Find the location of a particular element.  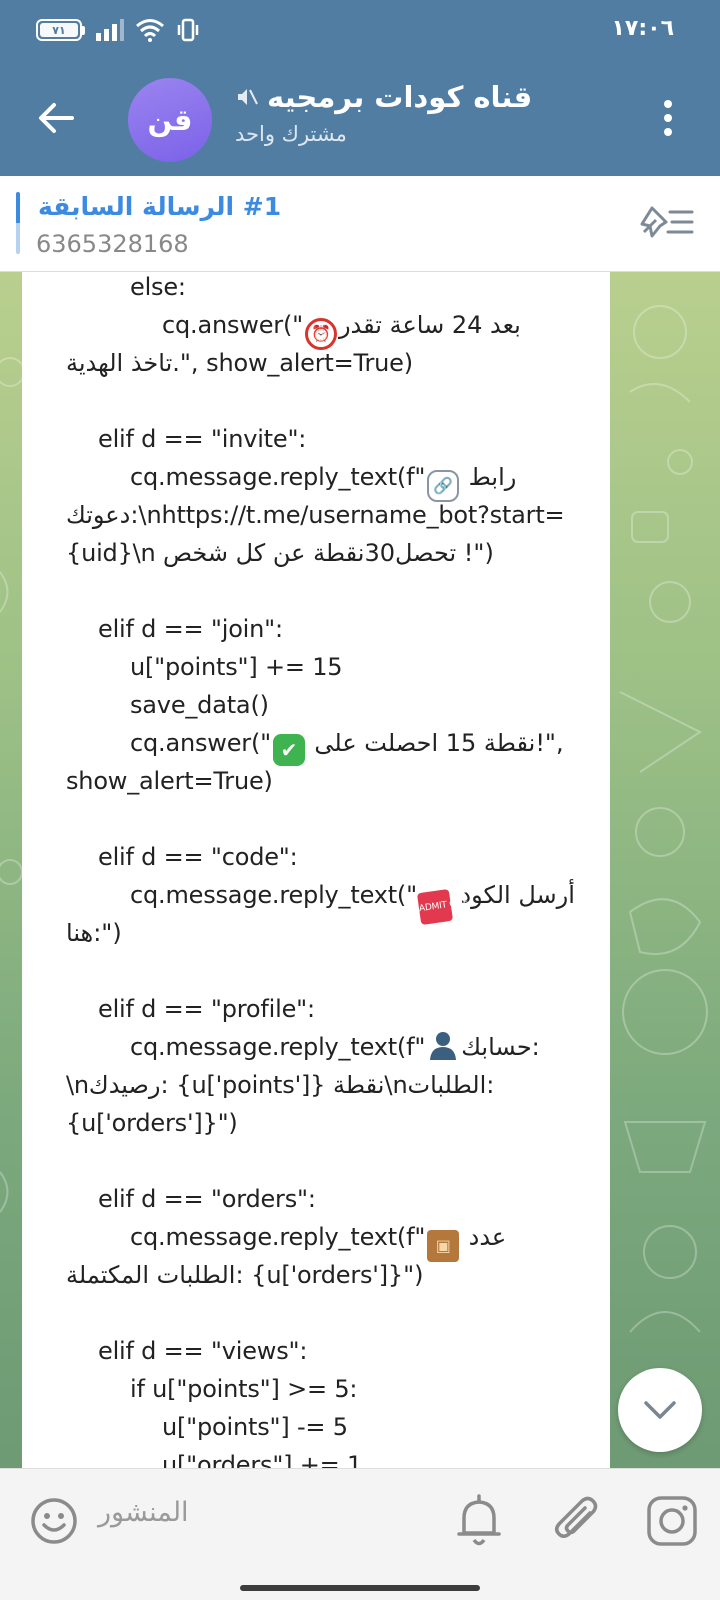

code-text-segment: elif d == "orders": is located at coordinates (207, 1199).